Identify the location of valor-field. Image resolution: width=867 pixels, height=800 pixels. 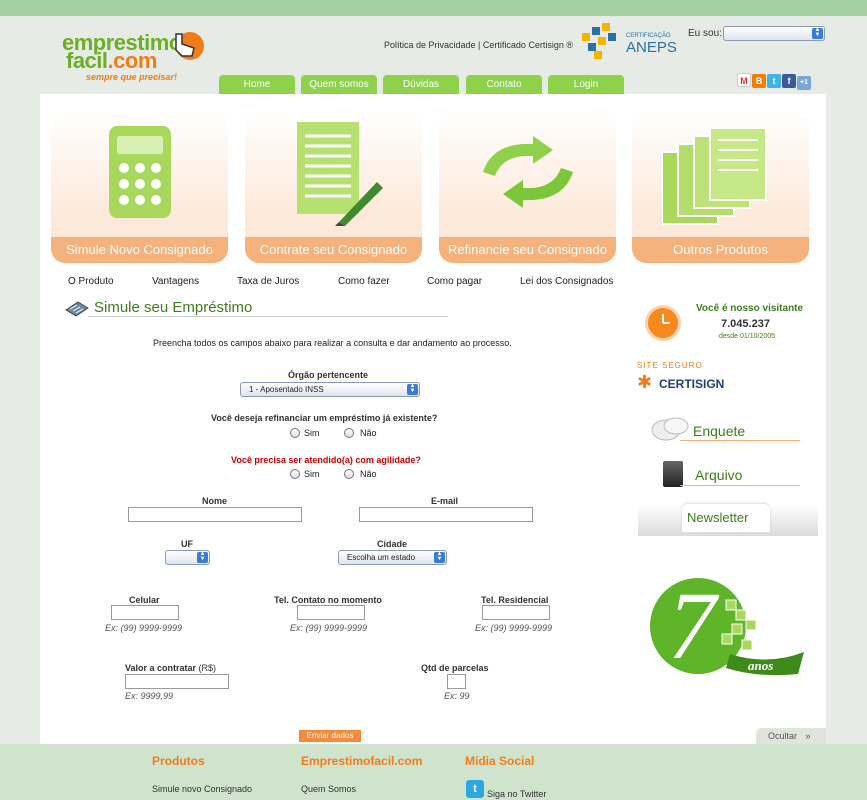
(177, 681).